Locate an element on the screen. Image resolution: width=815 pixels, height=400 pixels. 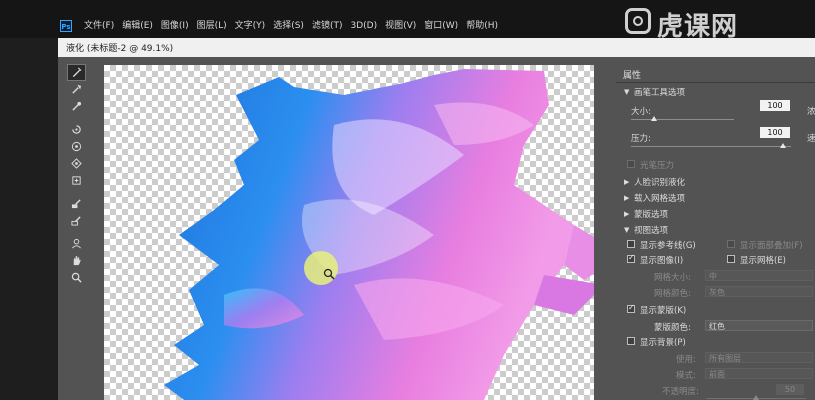
menu-help: 帮助(H) is located at coordinates (482, 26).